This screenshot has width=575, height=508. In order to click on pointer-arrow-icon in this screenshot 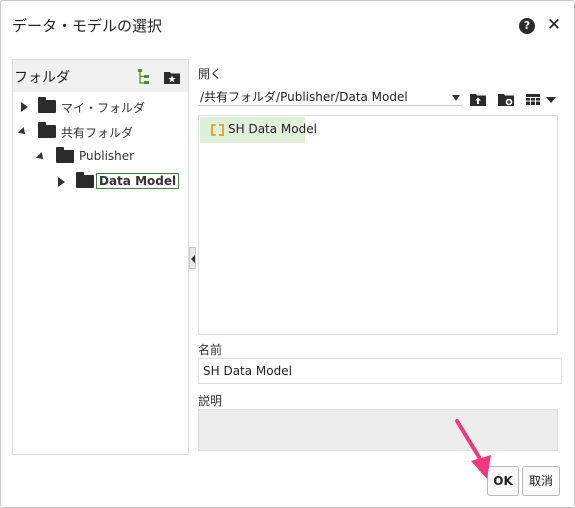, I will do `click(473, 449)`.